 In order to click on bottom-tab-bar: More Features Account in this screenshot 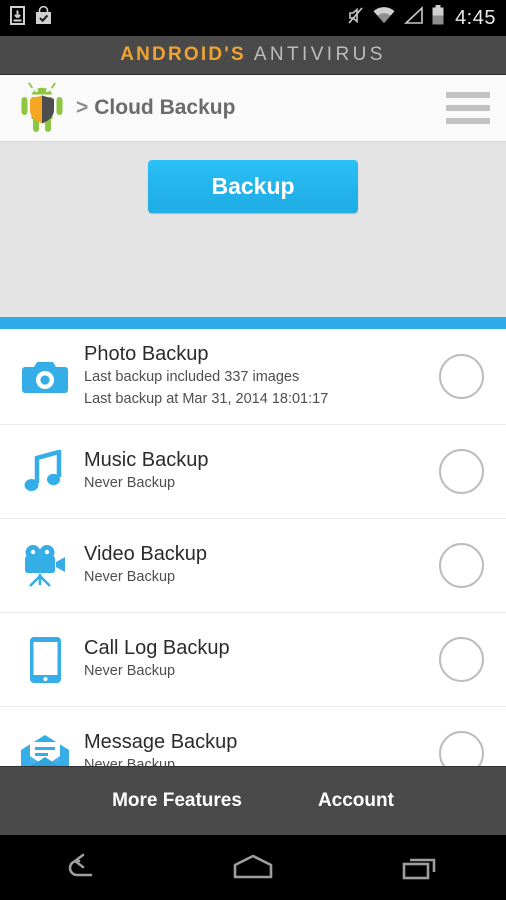, I will do `click(253, 800)`.